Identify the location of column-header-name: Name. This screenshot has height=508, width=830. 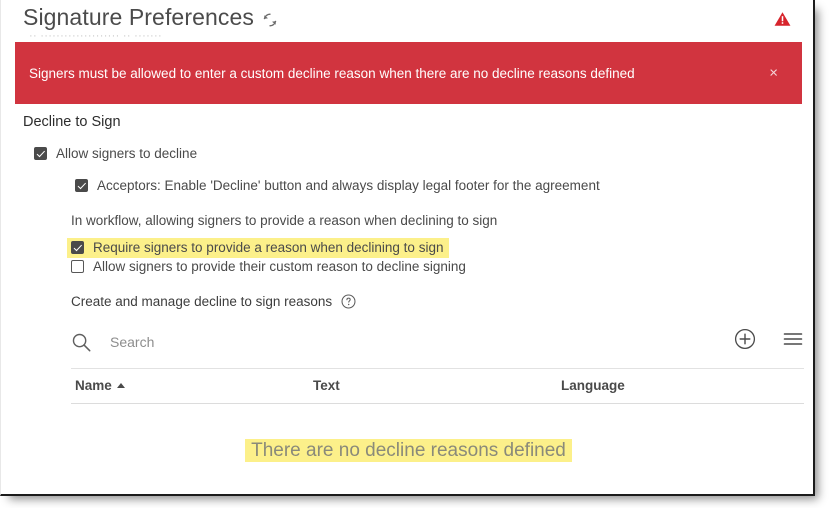
(100, 385).